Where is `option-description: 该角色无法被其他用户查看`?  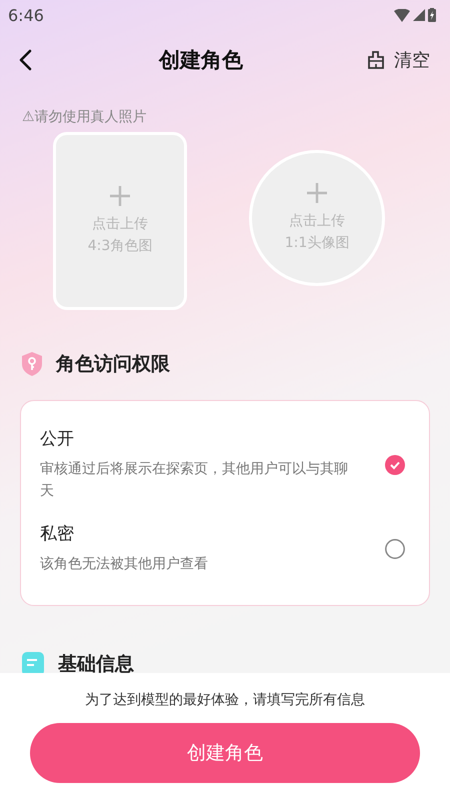 option-description: 该角色无法被其他用户查看 is located at coordinates (124, 564).